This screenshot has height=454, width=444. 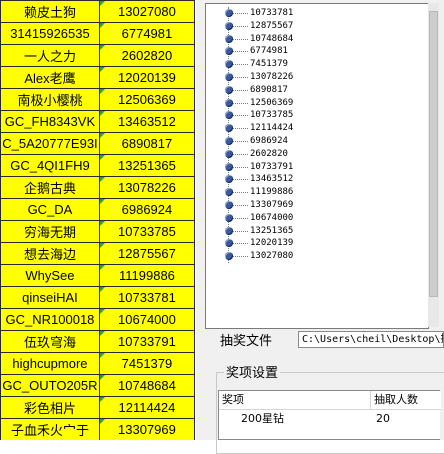 I want to click on id-cell: 7451379, so click(x=146, y=363).